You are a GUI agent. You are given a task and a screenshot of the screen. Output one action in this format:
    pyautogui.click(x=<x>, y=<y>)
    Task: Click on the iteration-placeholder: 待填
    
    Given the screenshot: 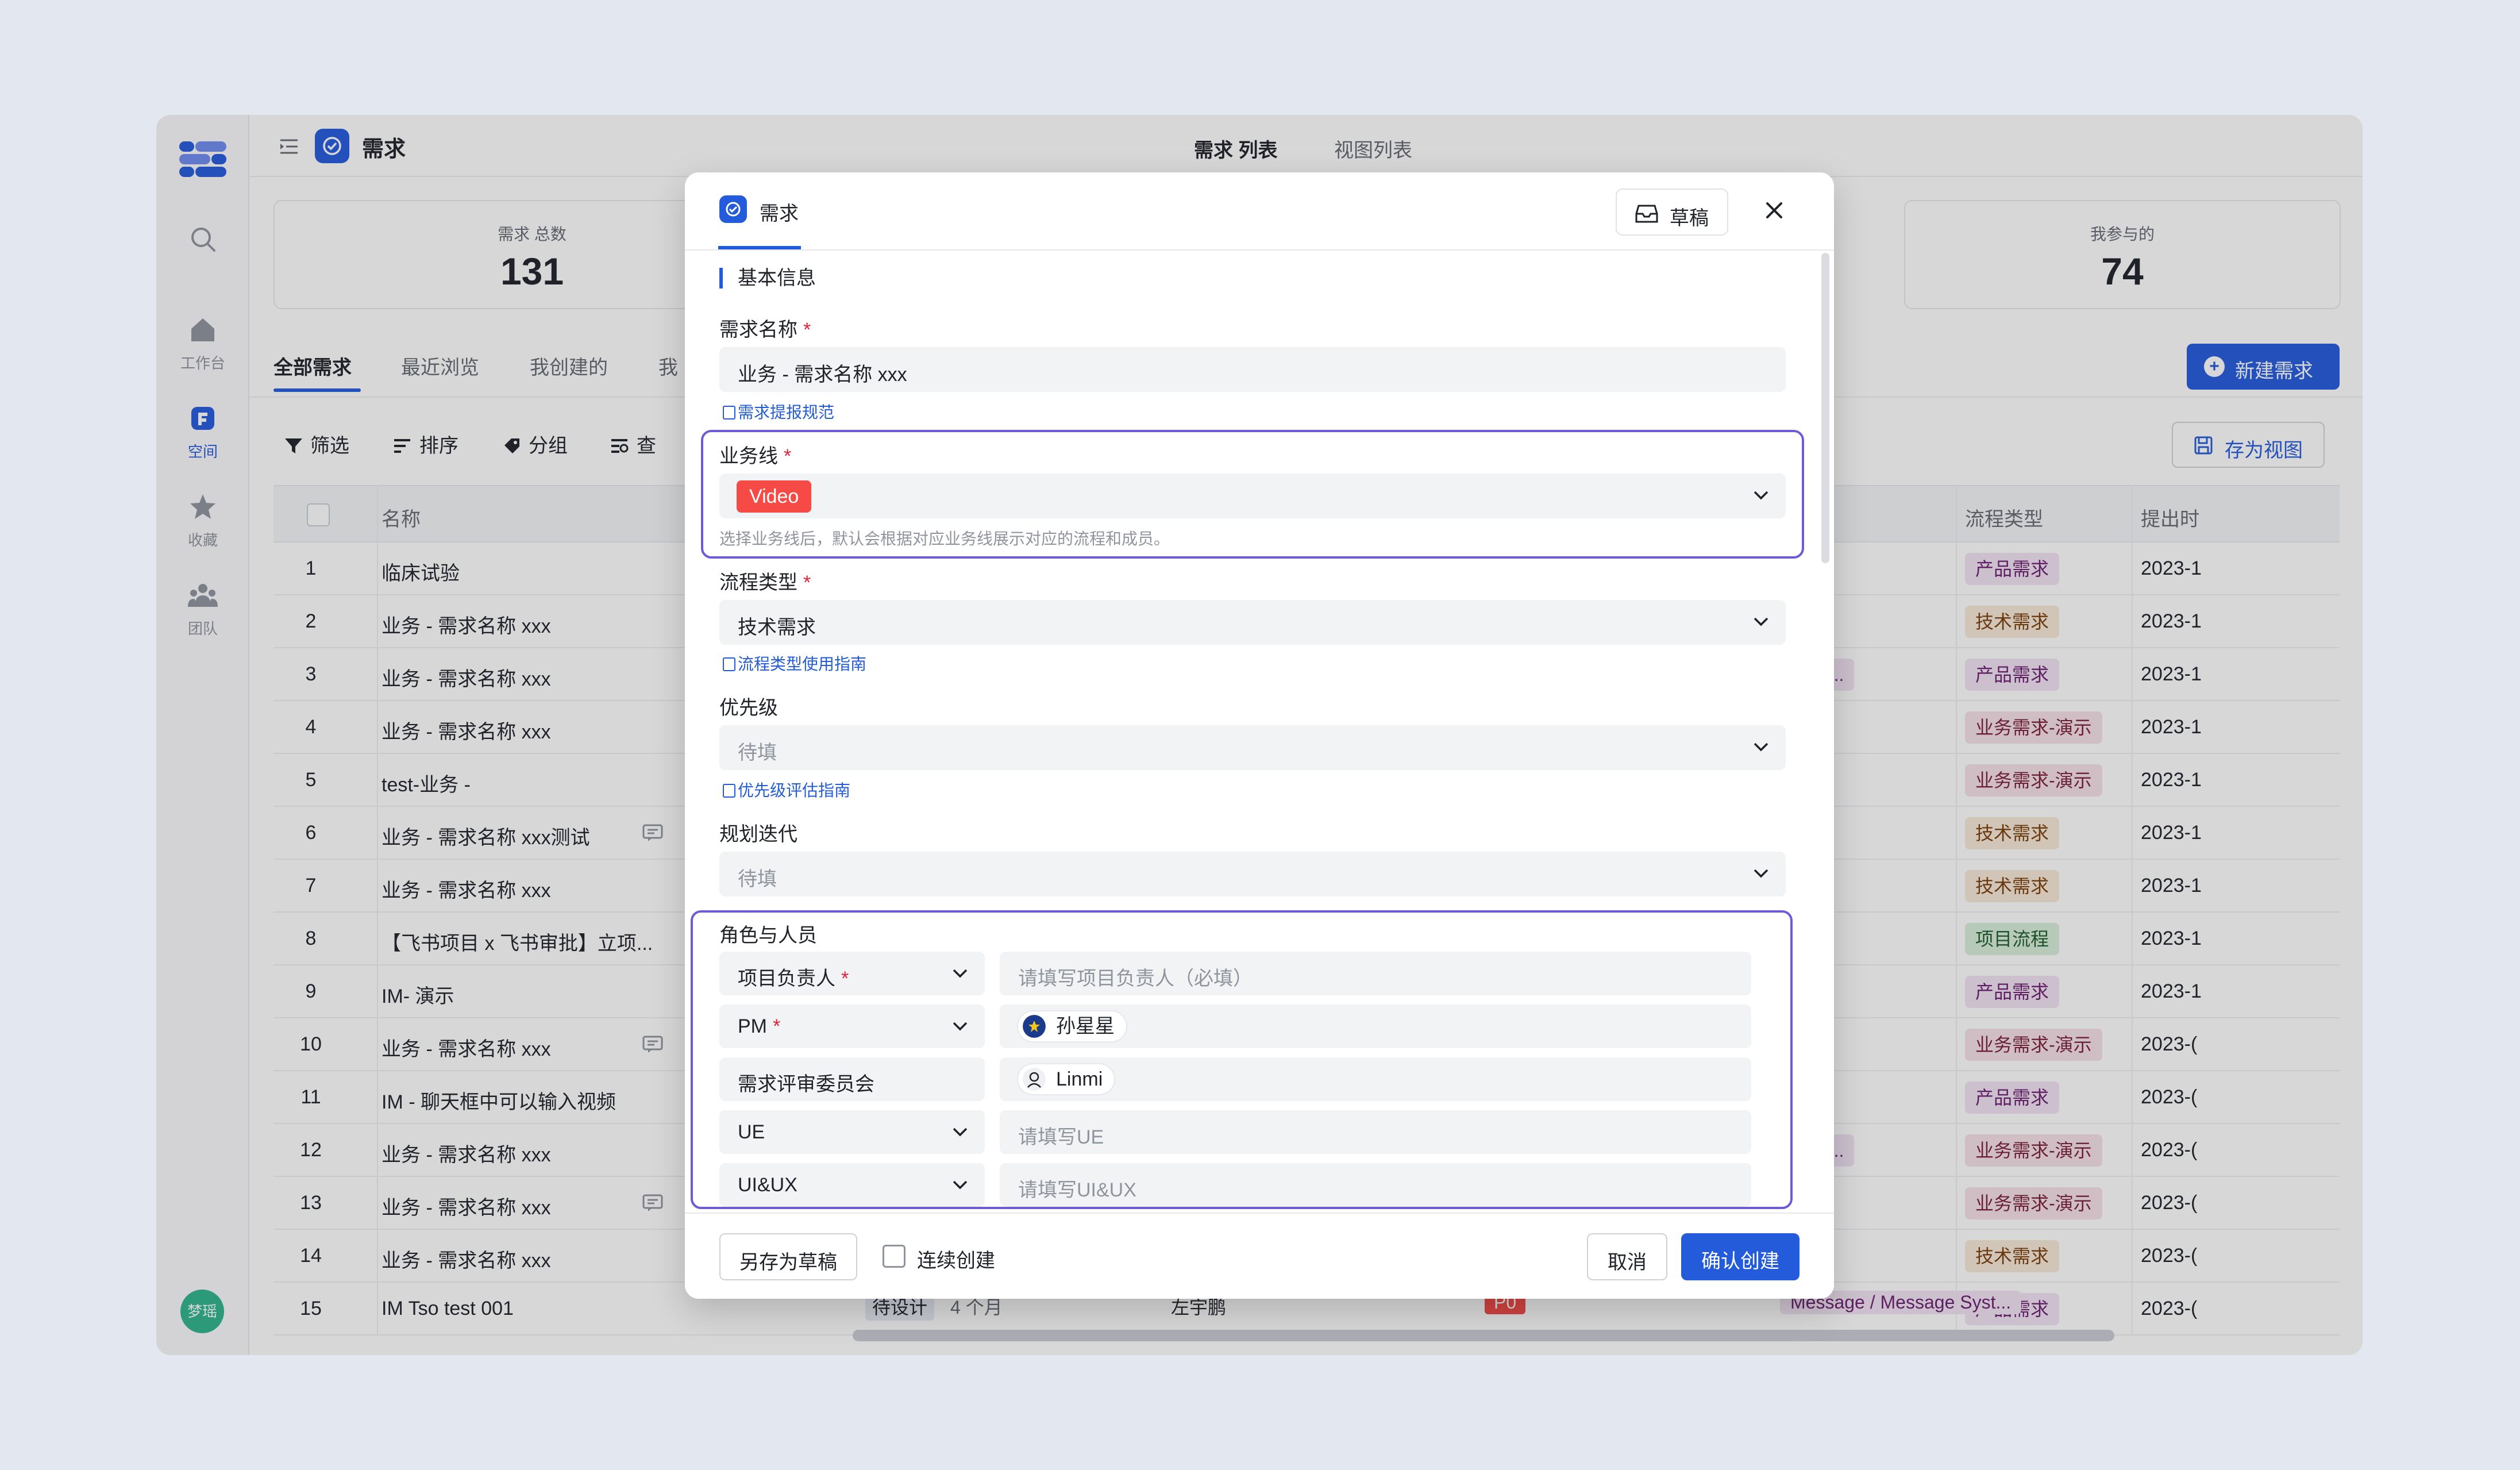 What is the action you would take?
    pyautogui.click(x=757, y=879)
    